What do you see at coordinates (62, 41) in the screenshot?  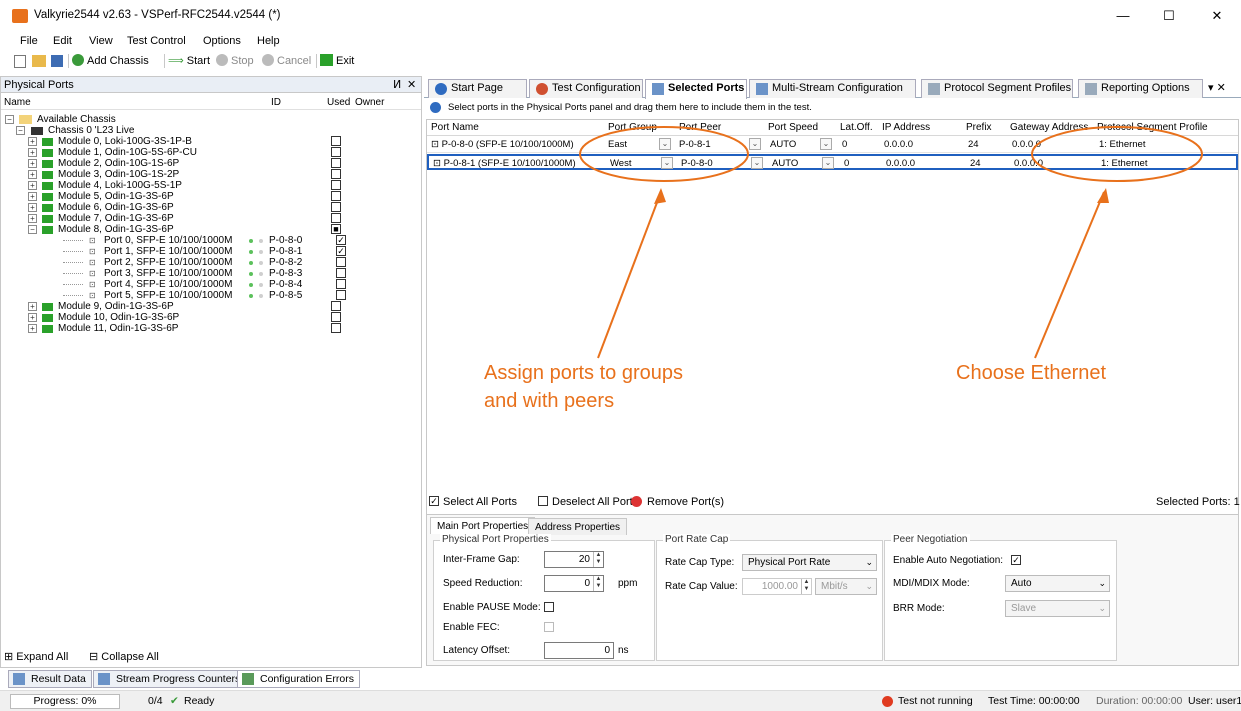 I see `menu-edit: Edit` at bounding box center [62, 41].